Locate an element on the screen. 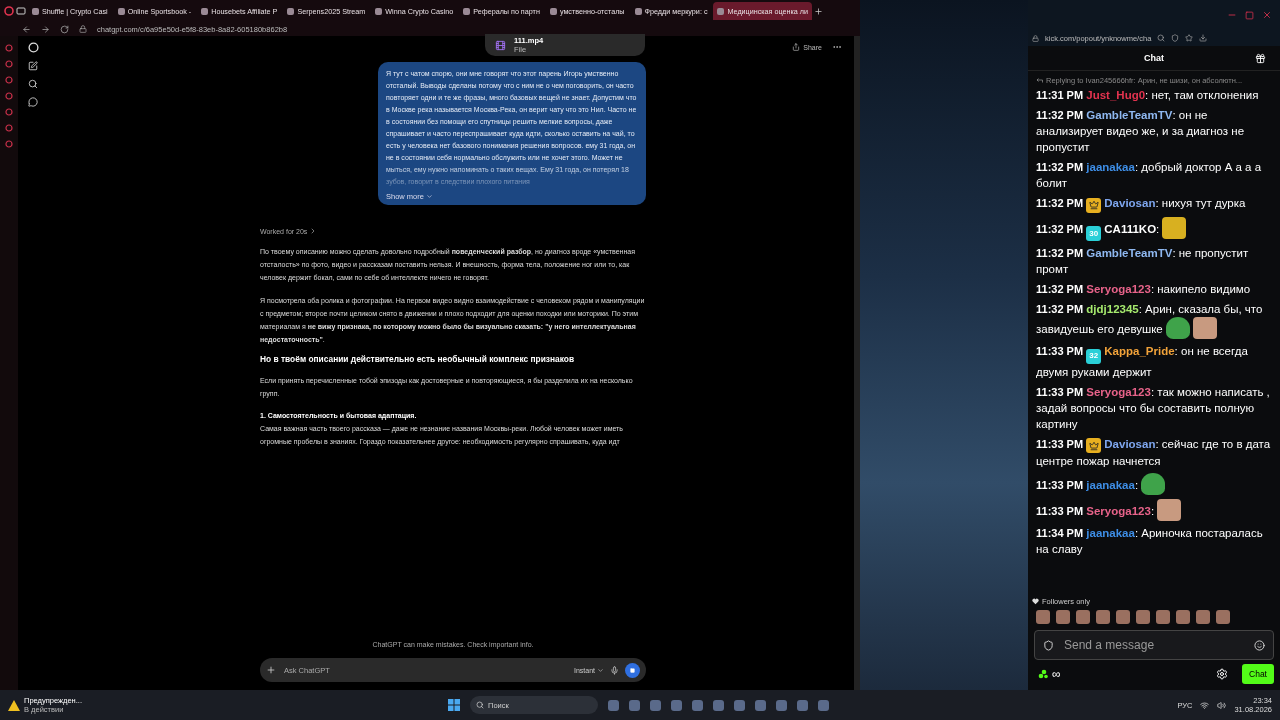 Image resolution: width=1280 pixels, height=720 pixels. stop-icon is located at coordinates (632, 670).